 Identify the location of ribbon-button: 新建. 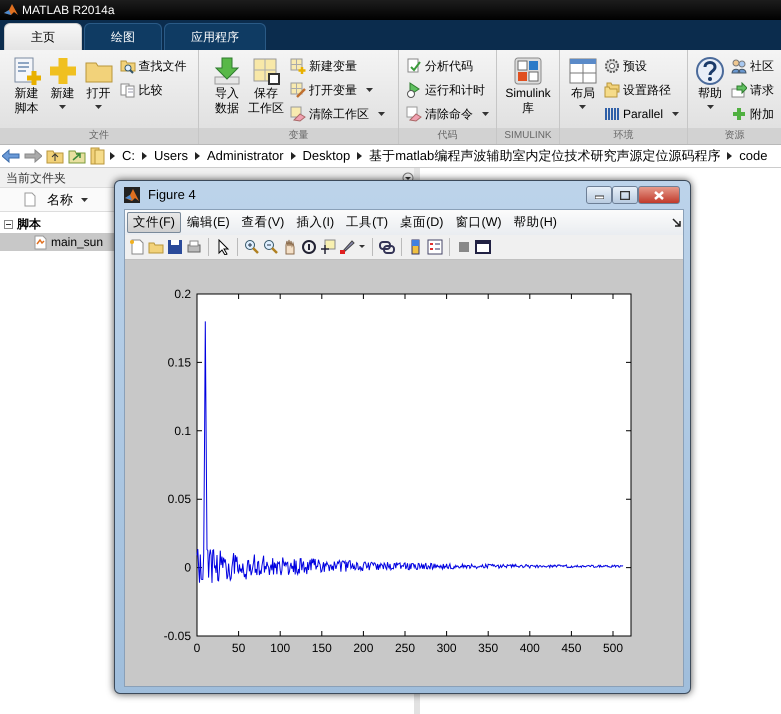
(63, 91).